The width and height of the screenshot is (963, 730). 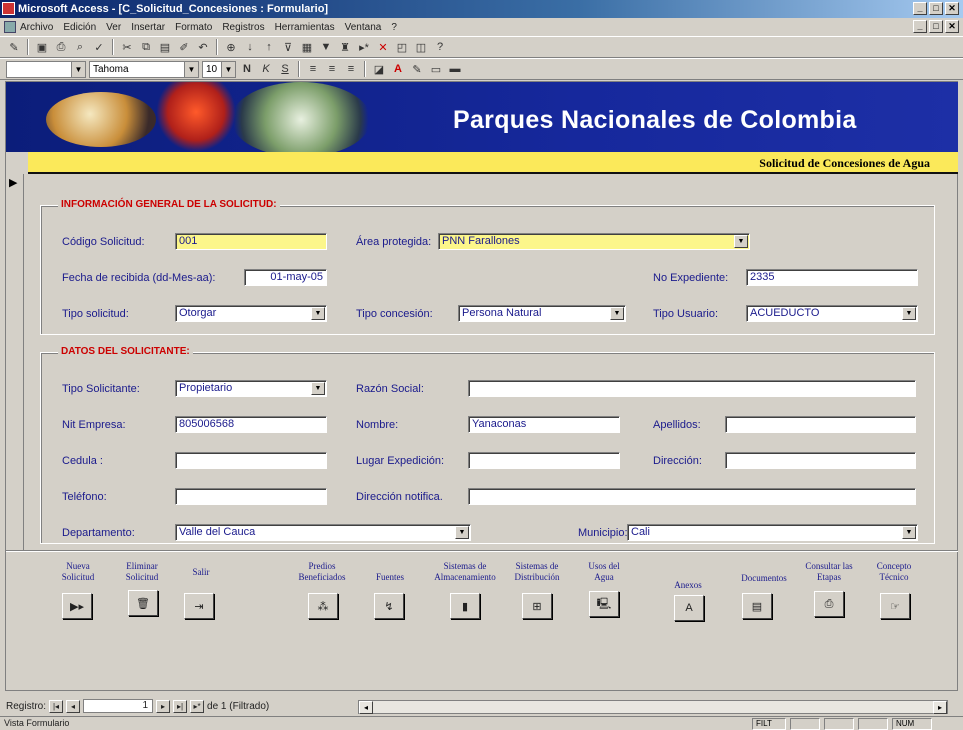 I want to click on close-button: ✕, so click(x=952, y=8).